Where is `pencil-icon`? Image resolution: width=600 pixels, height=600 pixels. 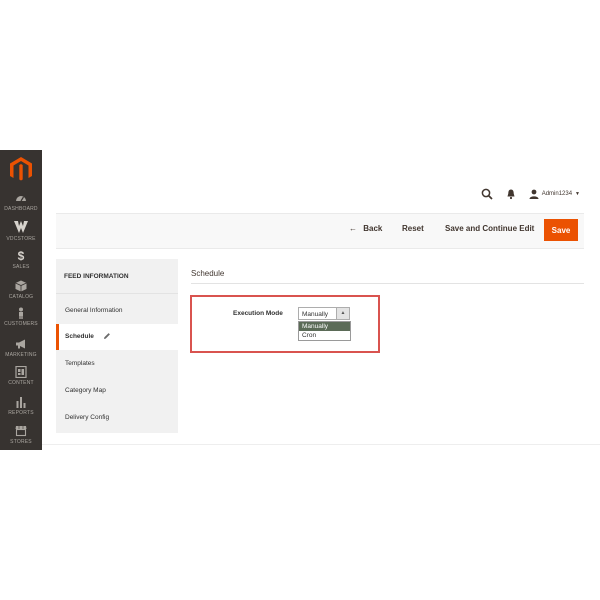
pencil-icon is located at coordinates (107, 336).